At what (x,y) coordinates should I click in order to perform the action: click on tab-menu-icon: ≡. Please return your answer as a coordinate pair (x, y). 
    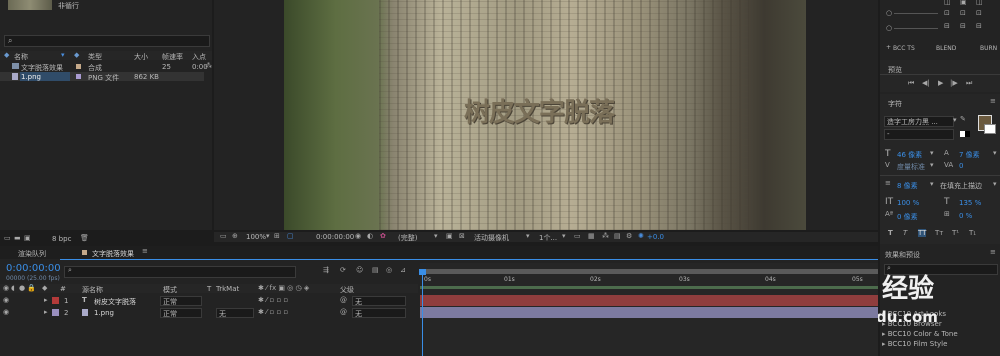
    Looking at the image, I should click on (145, 251).